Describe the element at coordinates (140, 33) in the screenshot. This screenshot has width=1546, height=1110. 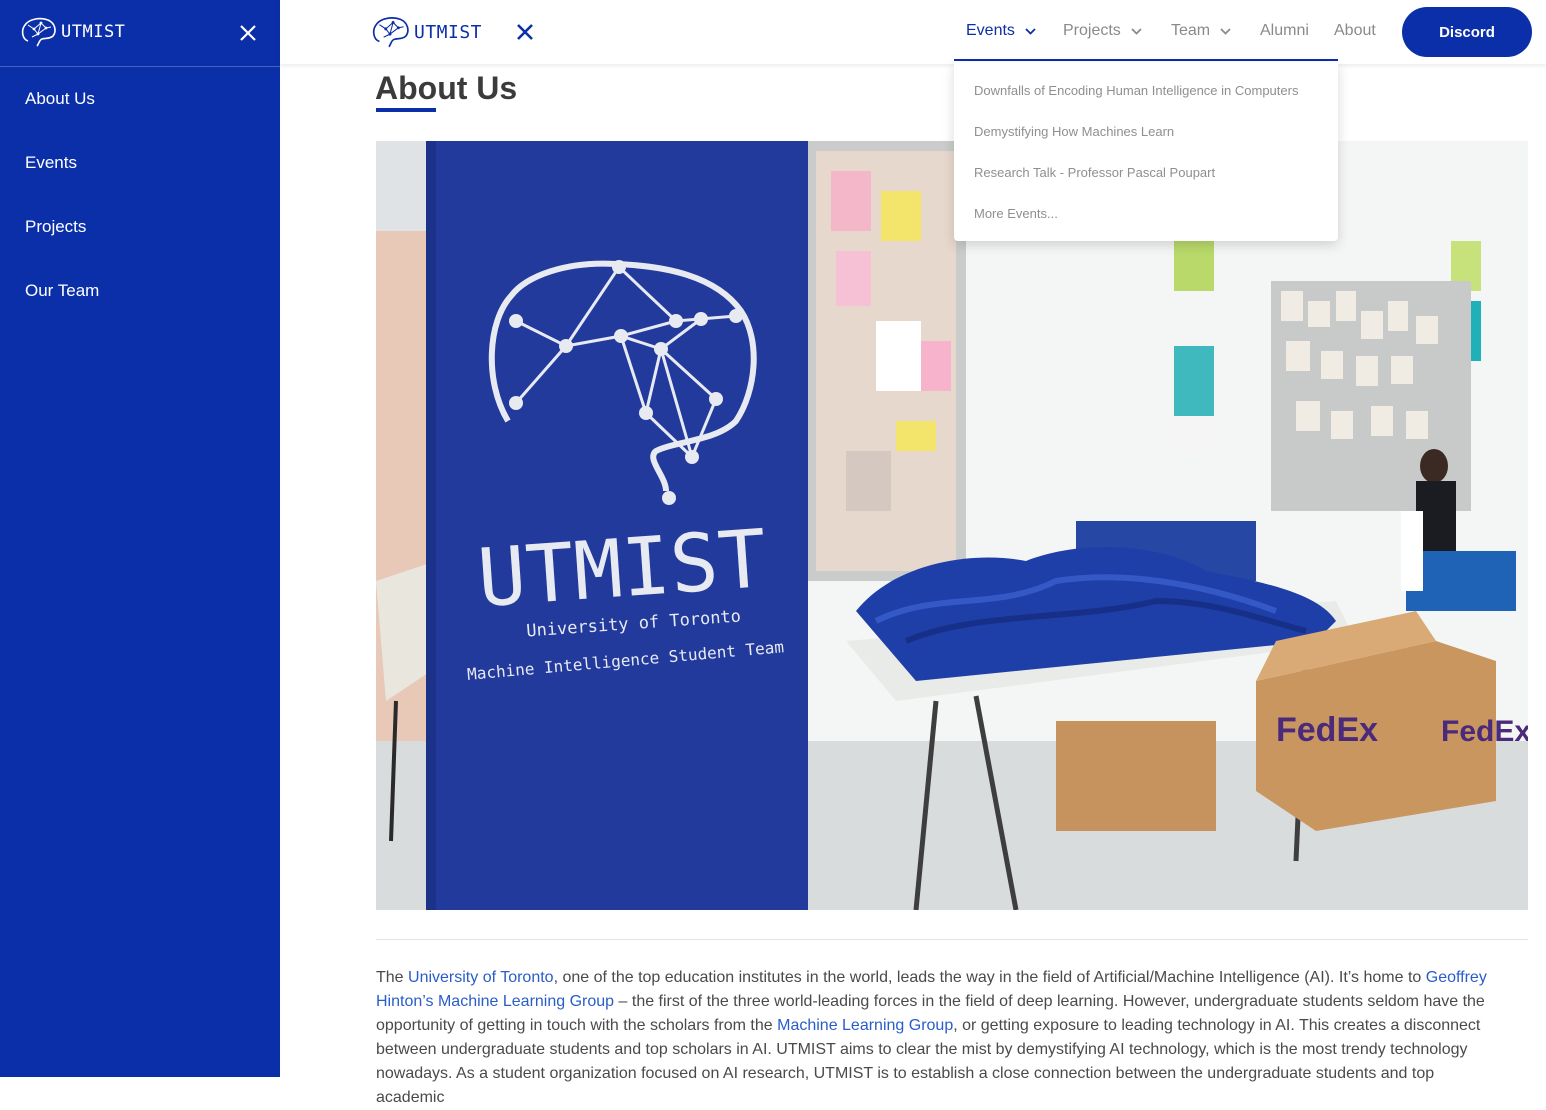
I see `drawer-header: UTMIST` at that location.